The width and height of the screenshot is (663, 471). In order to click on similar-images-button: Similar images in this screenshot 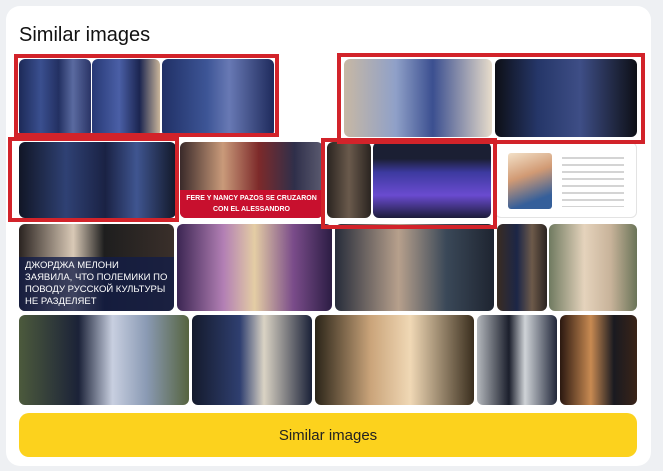, I will do `click(328, 435)`.